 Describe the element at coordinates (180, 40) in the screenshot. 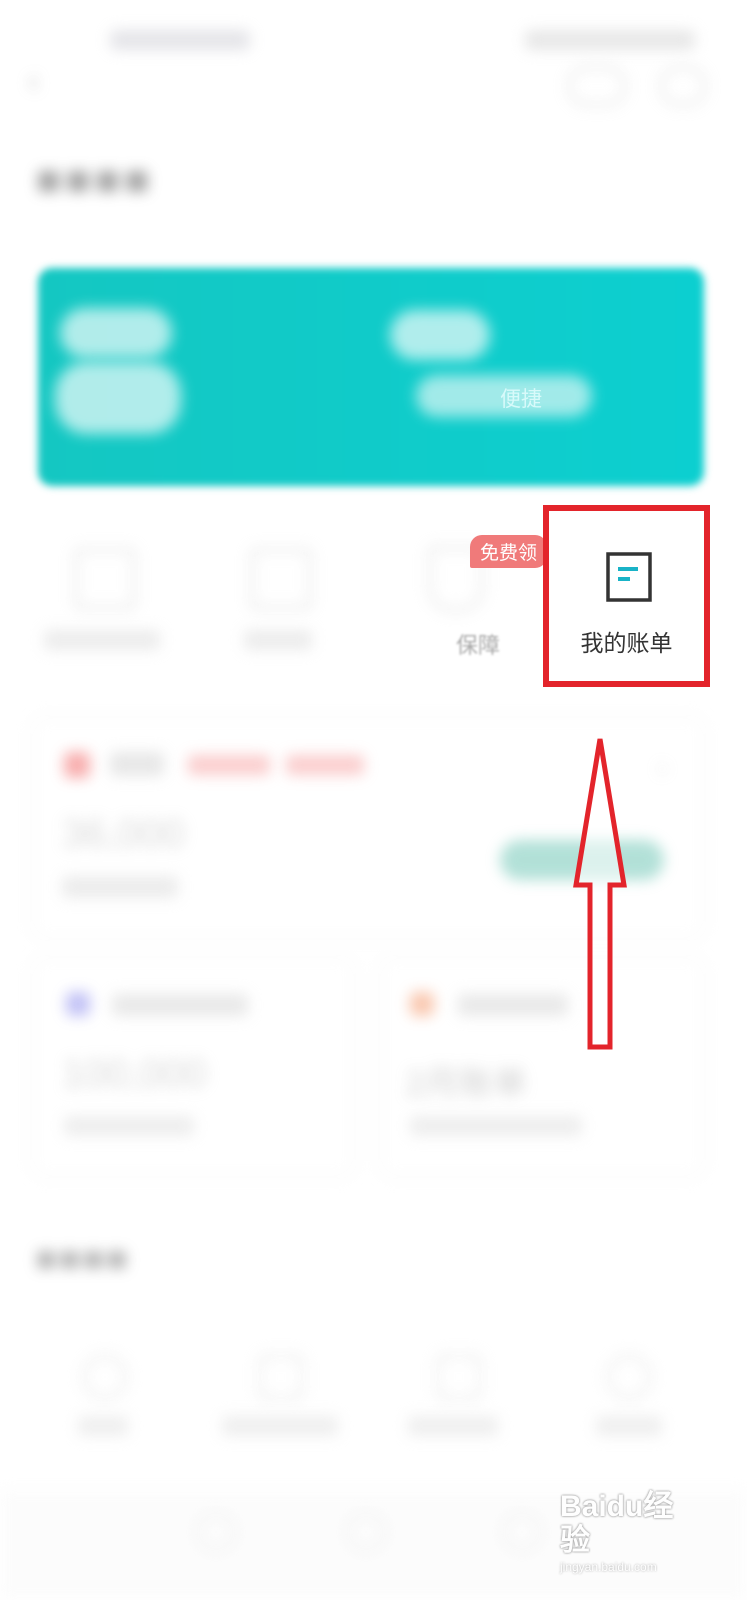

I see `status-bar-left` at that location.